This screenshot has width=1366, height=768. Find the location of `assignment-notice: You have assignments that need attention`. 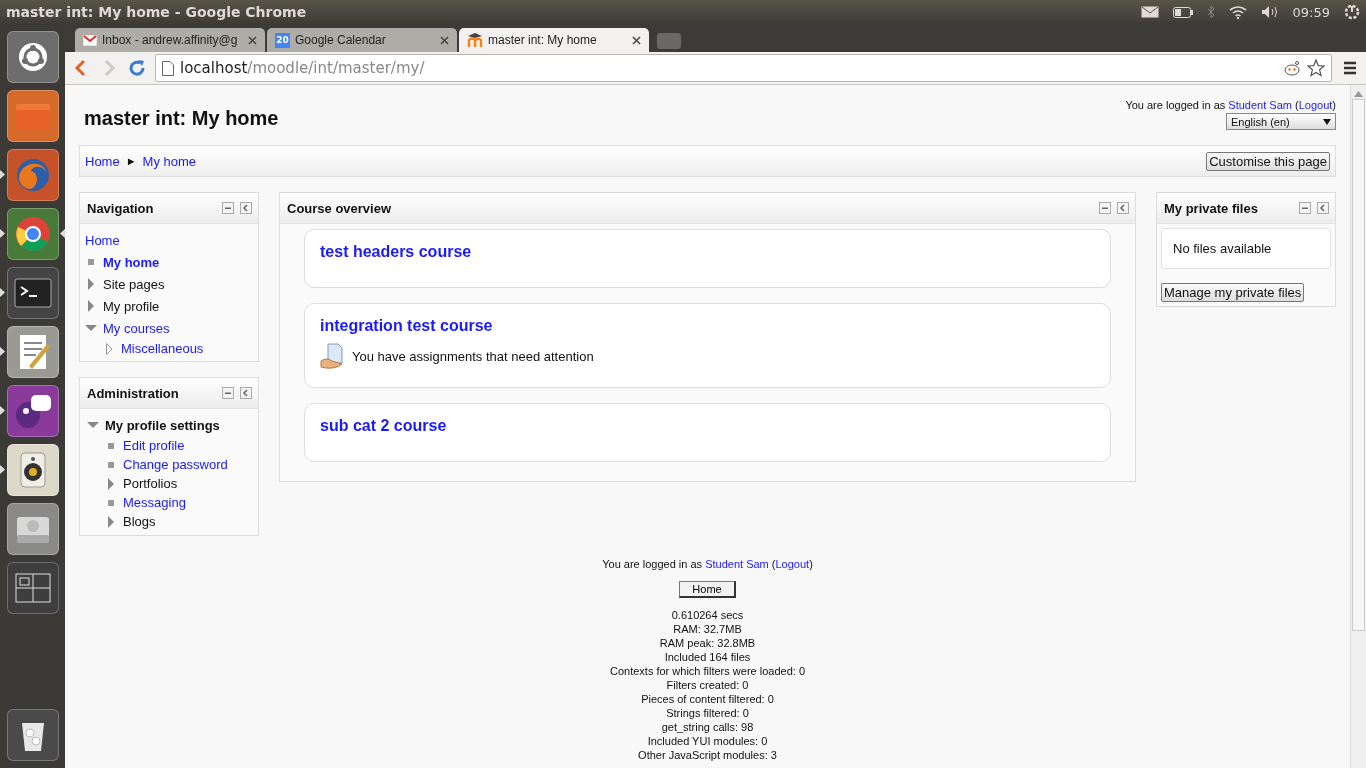

assignment-notice: You have assignments that need attention is located at coordinates (473, 356).